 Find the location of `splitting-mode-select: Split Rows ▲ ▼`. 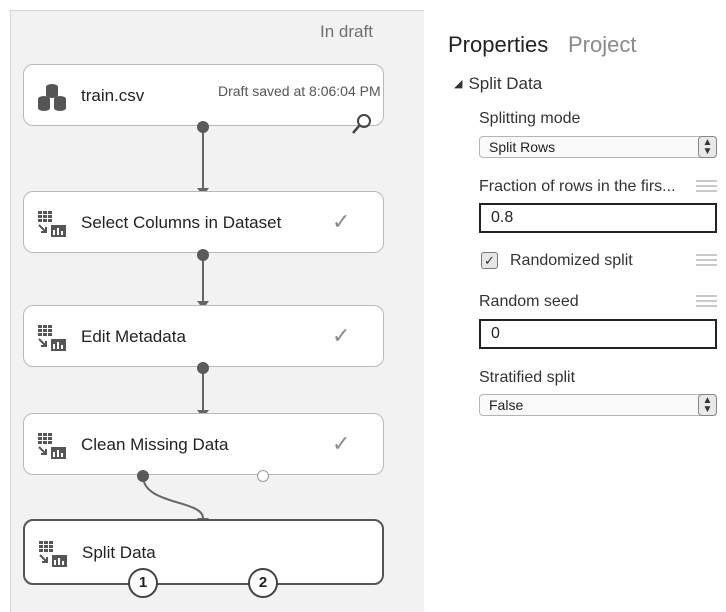

splitting-mode-select: Split Rows ▲ ▼ is located at coordinates (598, 147).